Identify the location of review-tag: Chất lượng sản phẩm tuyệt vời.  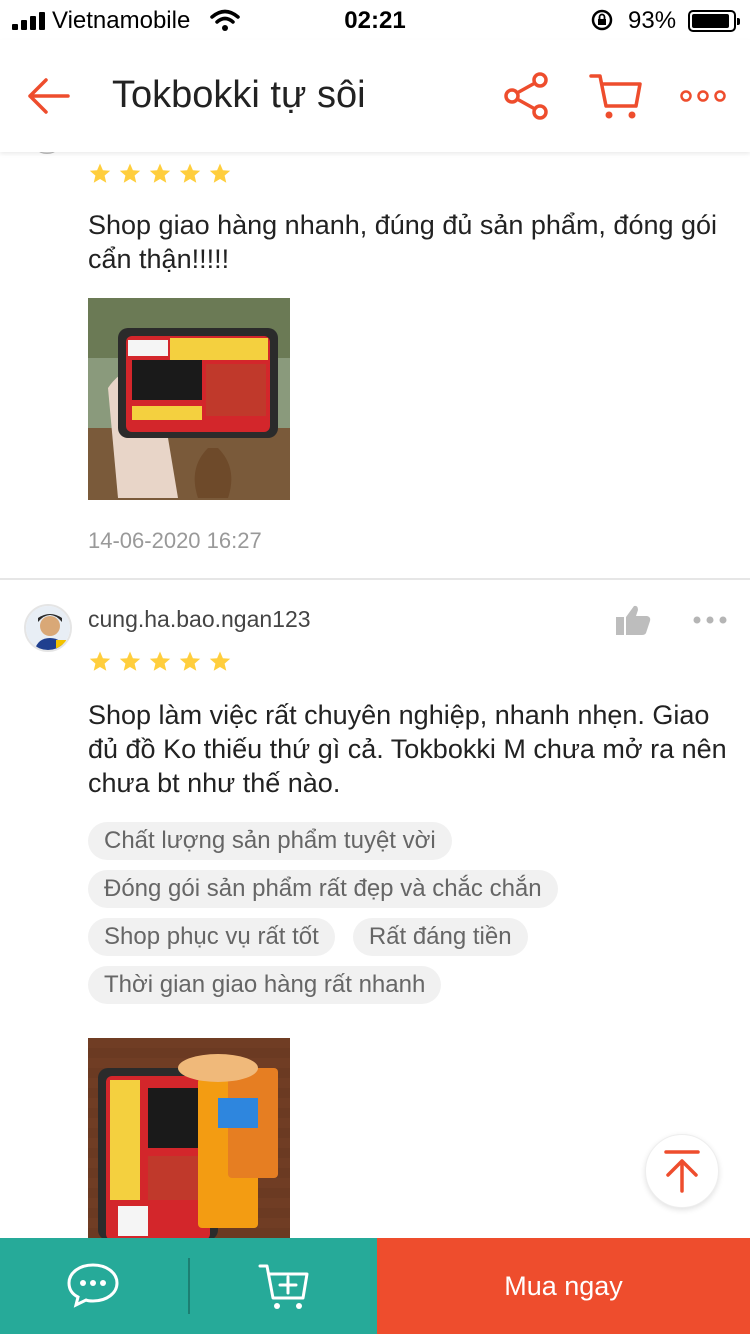
(270, 841).